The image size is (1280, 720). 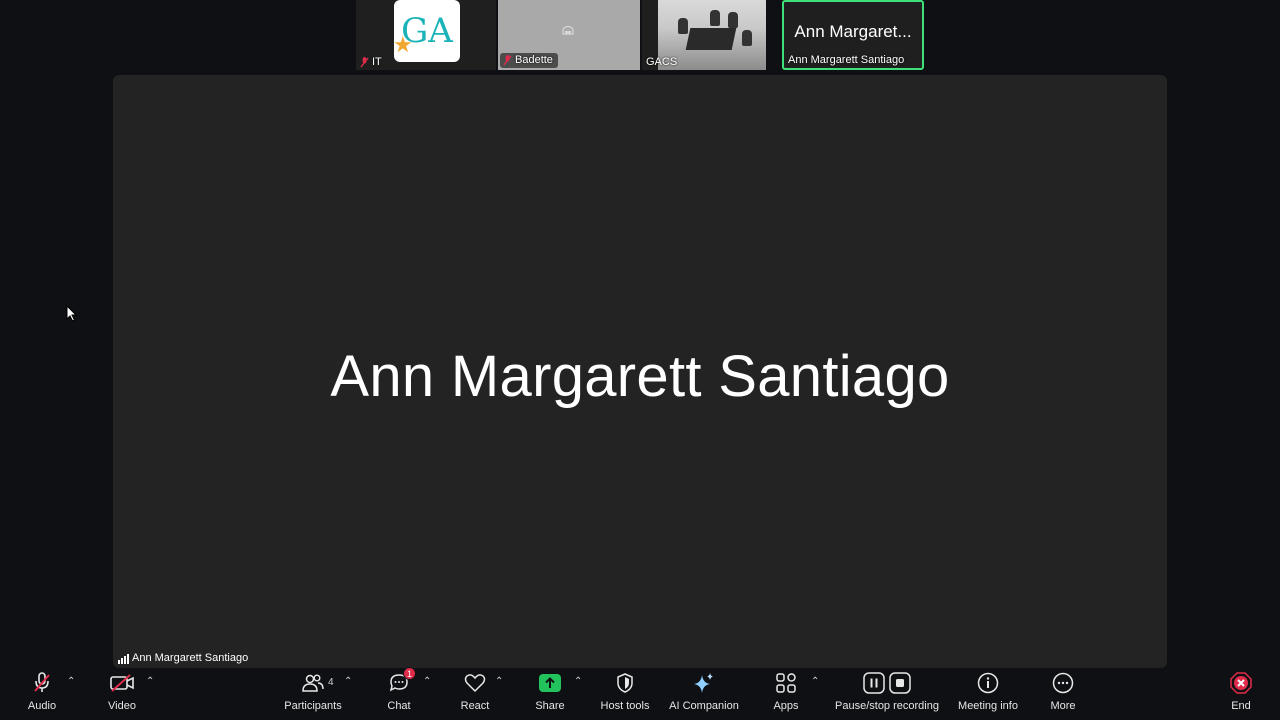 I want to click on apps-icon, so click(x=786, y=683).